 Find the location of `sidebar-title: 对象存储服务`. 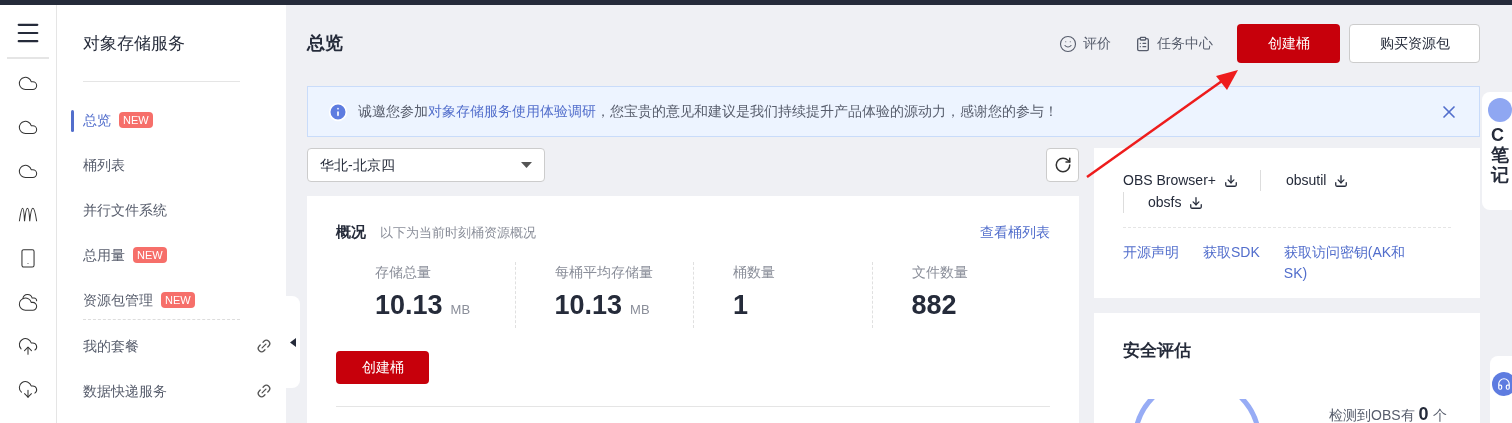

sidebar-title: 对象存储服务 is located at coordinates (134, 44).